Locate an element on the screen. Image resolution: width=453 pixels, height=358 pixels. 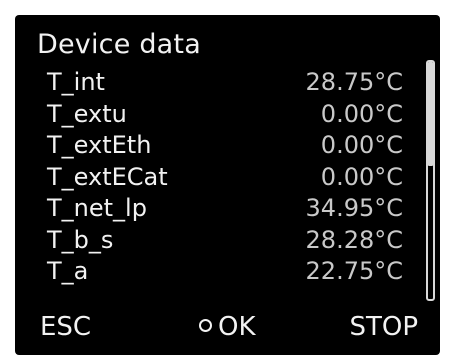
scrollbar is located at coordinates (430, 180).